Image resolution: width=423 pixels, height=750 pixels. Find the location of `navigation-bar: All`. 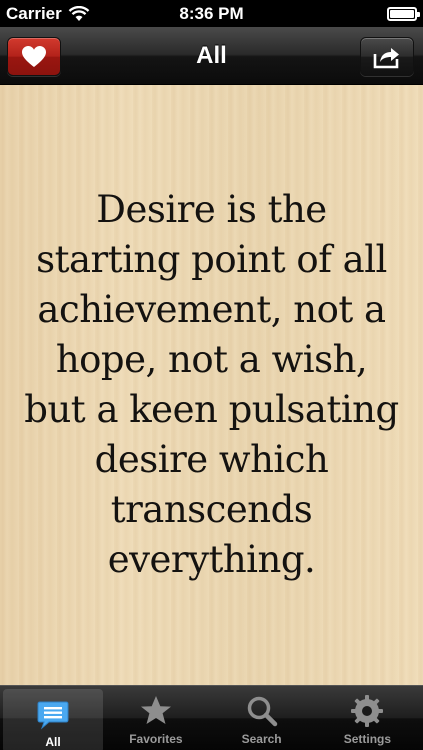

navigation-bar: All is located at coordinates (211, 56).